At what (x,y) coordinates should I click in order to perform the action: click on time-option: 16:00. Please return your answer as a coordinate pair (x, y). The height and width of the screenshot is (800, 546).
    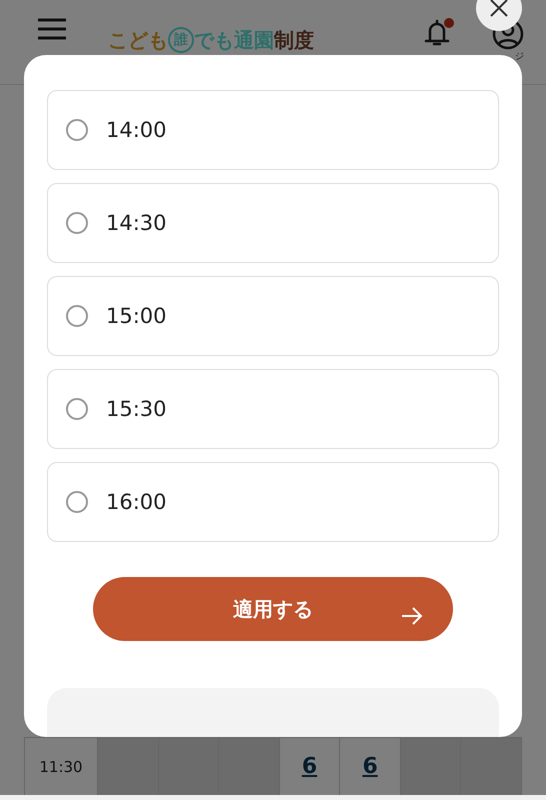
    Looking at the image, I should click on (273, 502).